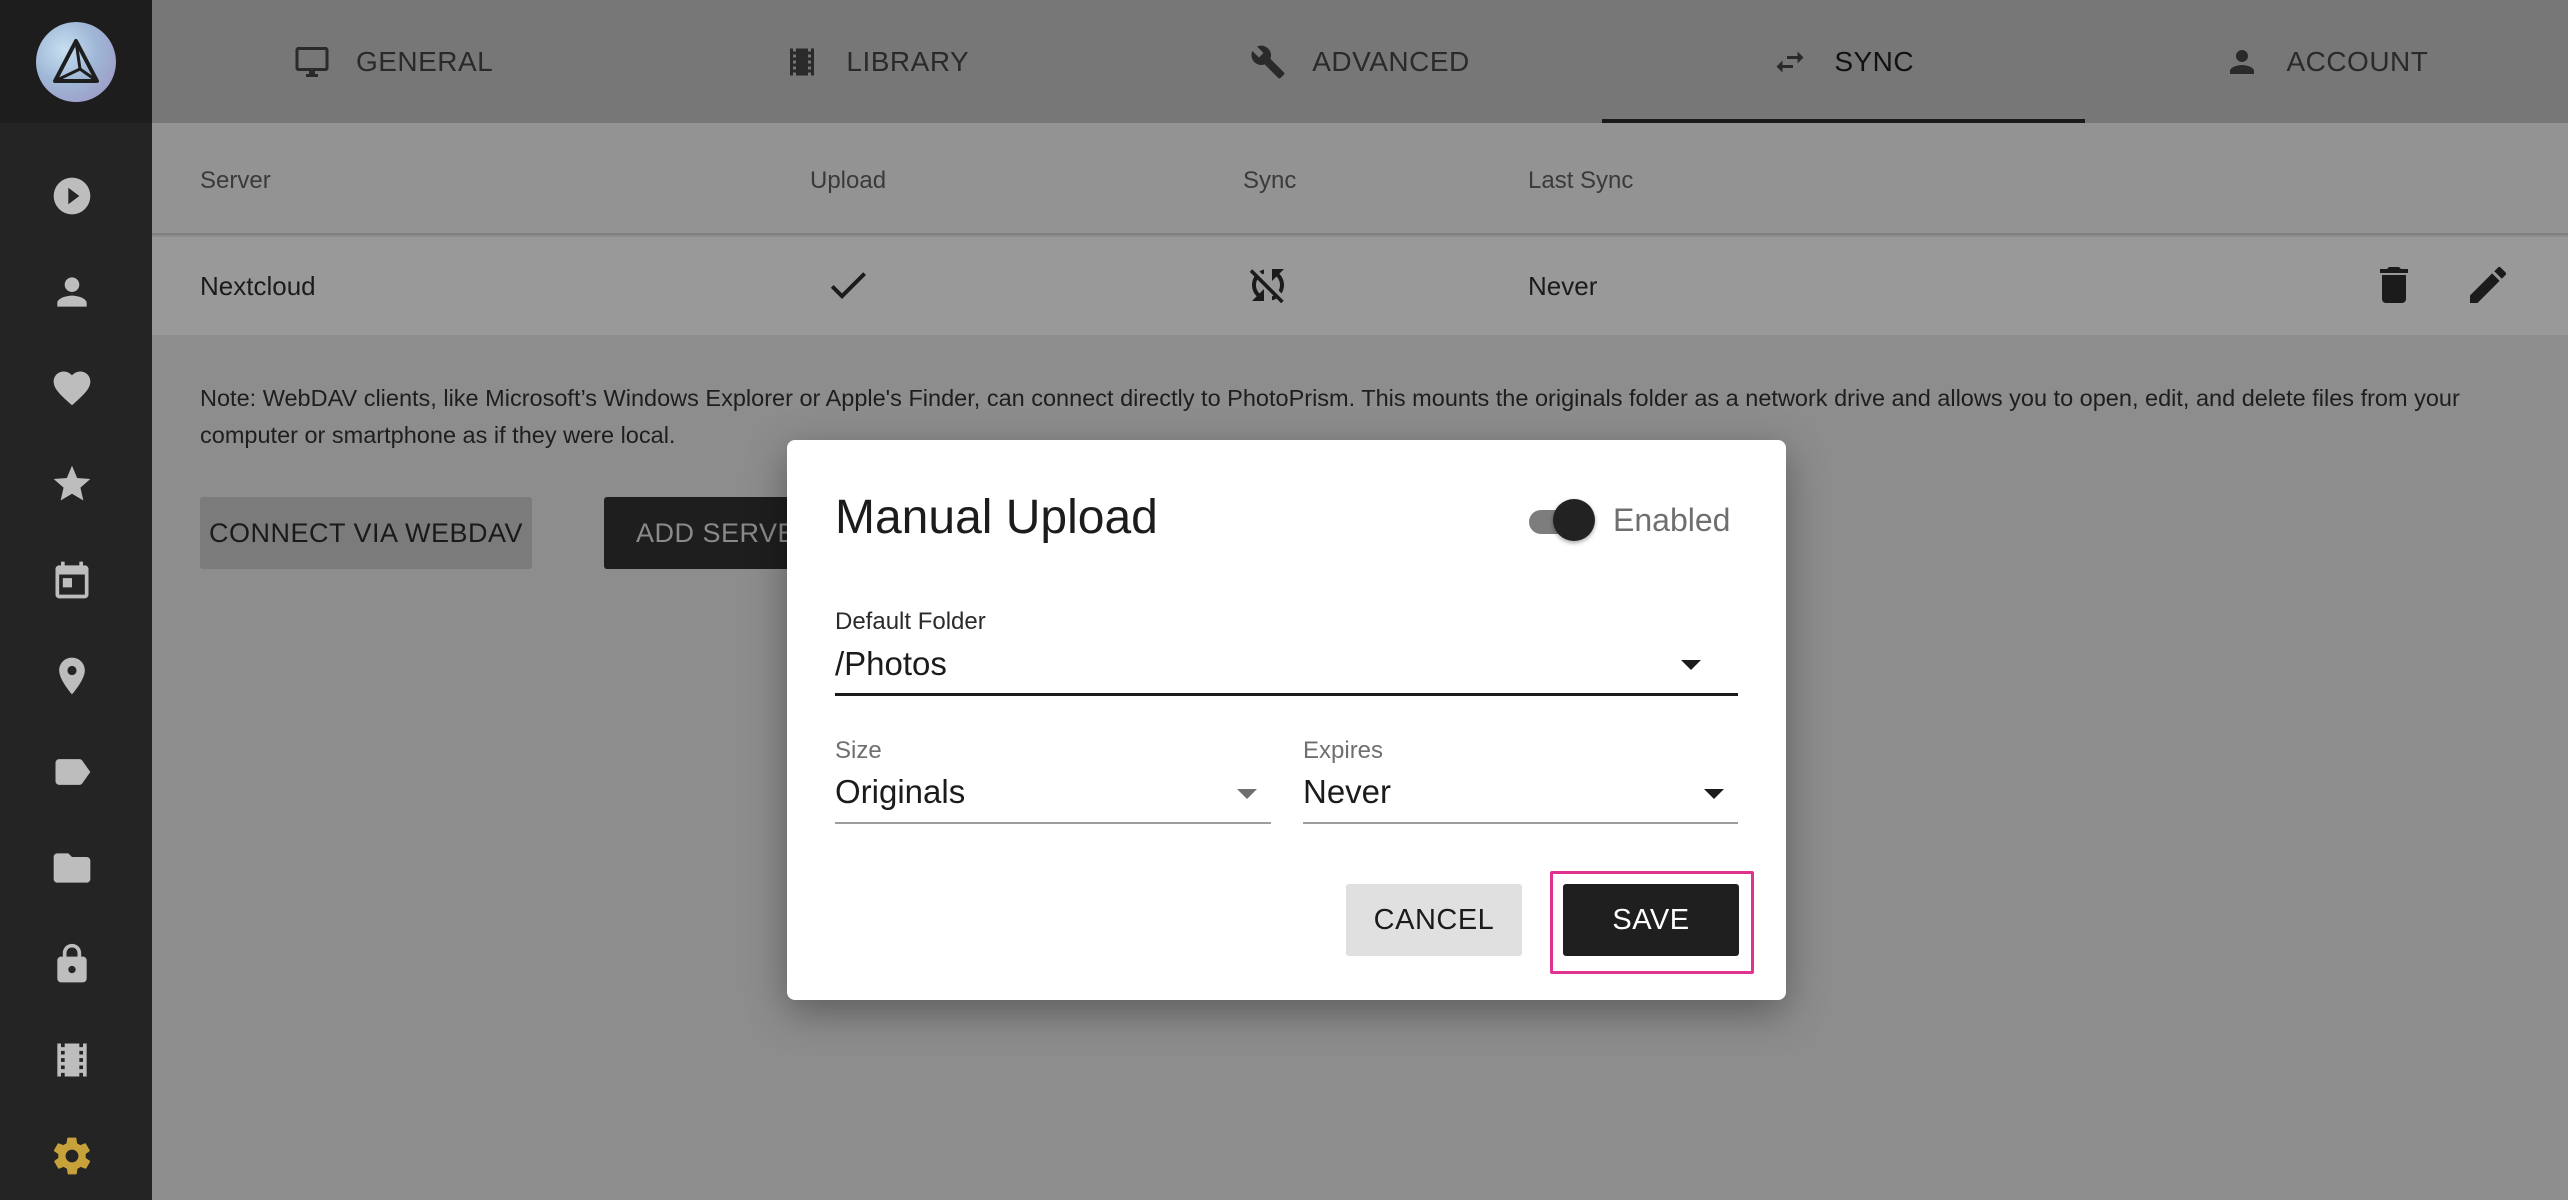 The width and height of the screenshot is (2568, 1200). I want to click on nav-browse, so click(72, 196).